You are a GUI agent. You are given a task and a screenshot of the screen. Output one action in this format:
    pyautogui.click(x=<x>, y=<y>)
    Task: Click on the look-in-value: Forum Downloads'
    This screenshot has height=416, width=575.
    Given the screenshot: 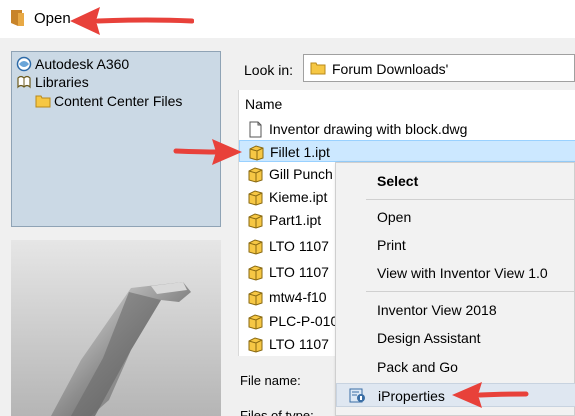 What is the action you would take?
    pyautogui.click(x=390, y=69)
    